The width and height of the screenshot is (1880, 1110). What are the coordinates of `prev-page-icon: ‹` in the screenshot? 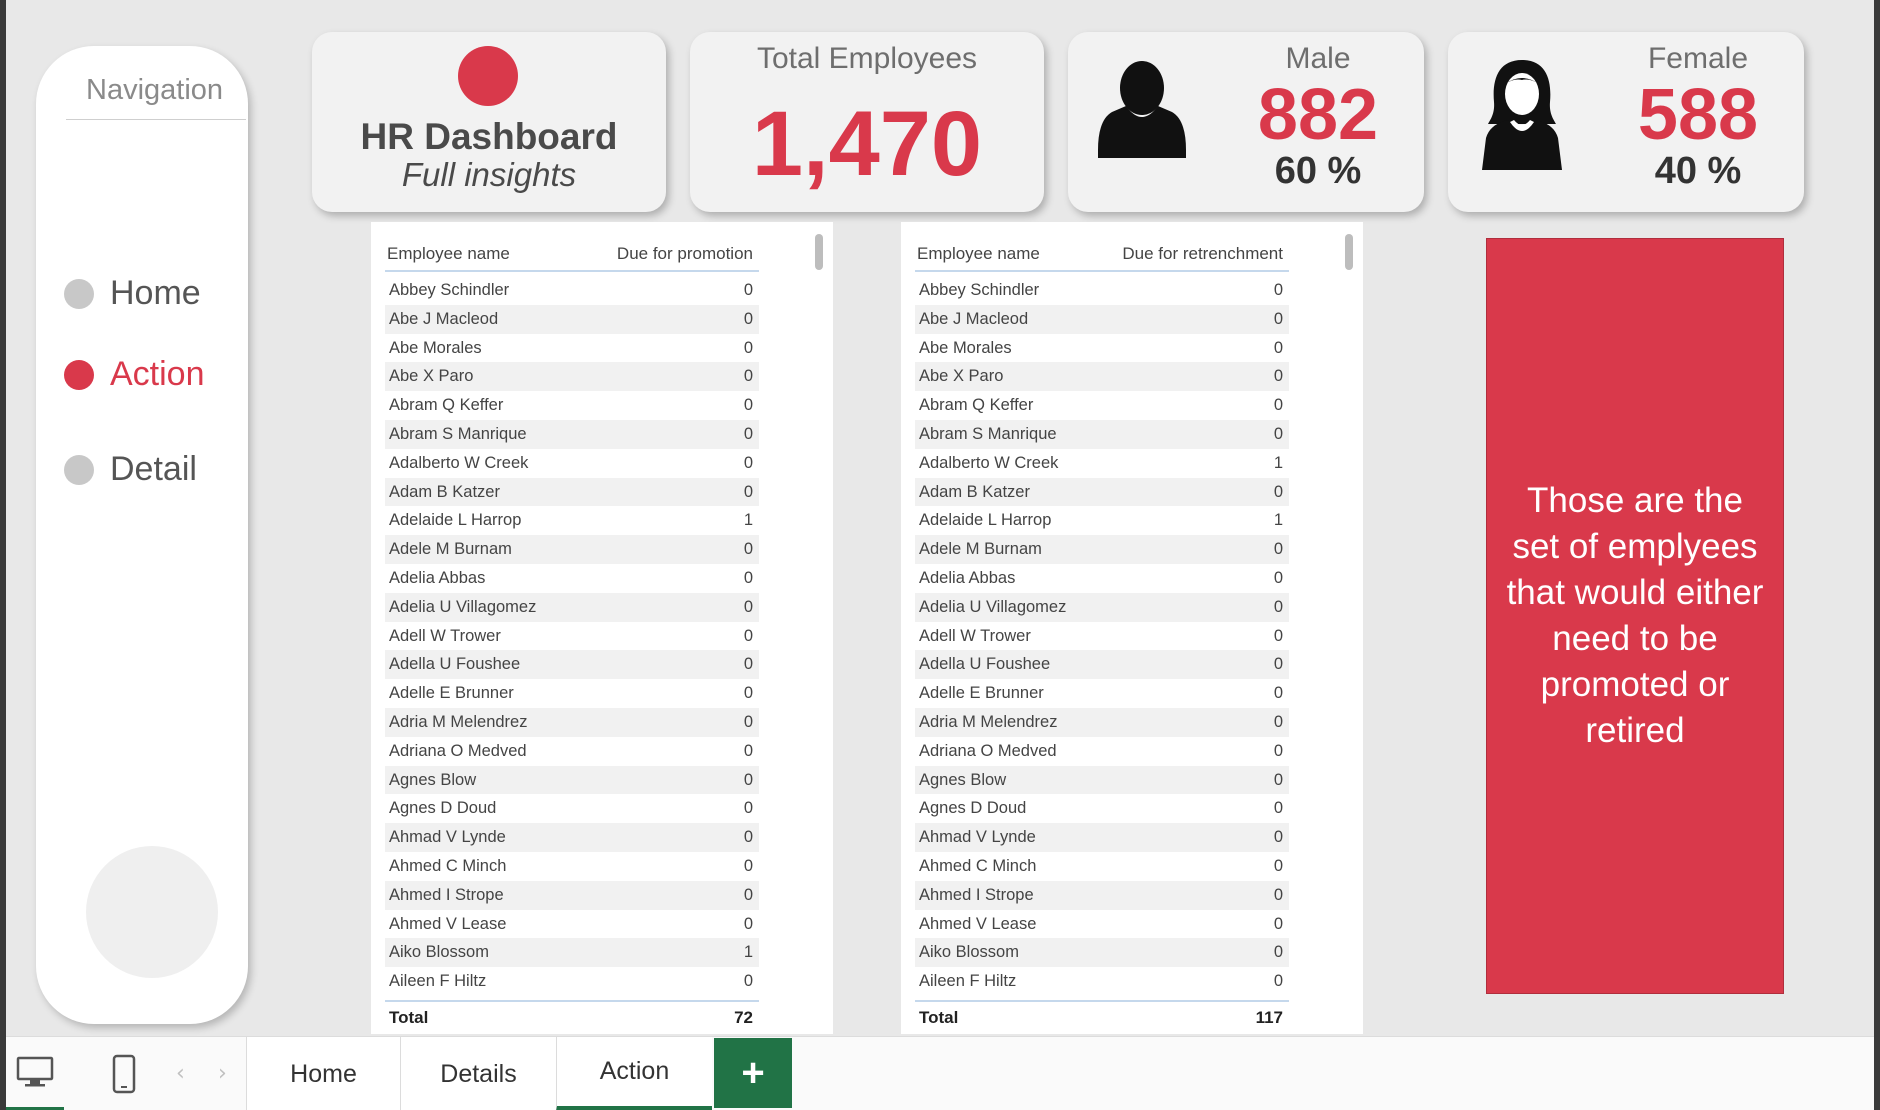 It's located at (180, 1073).